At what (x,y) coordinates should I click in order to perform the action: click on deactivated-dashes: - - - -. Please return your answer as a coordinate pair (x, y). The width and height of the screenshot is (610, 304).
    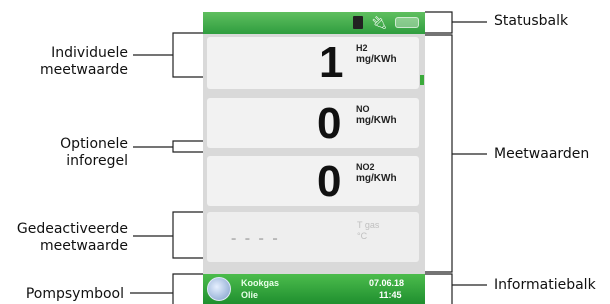
    Looking at the image, I should click on (255, 238).